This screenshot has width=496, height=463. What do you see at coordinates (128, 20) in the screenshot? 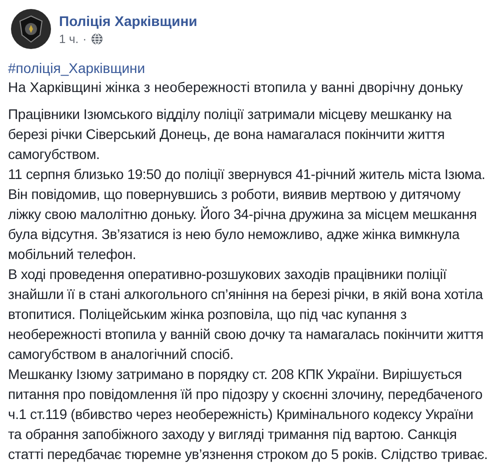
I see `page-name-link: Поліція Харківщини` at bounding box center [128, 20].